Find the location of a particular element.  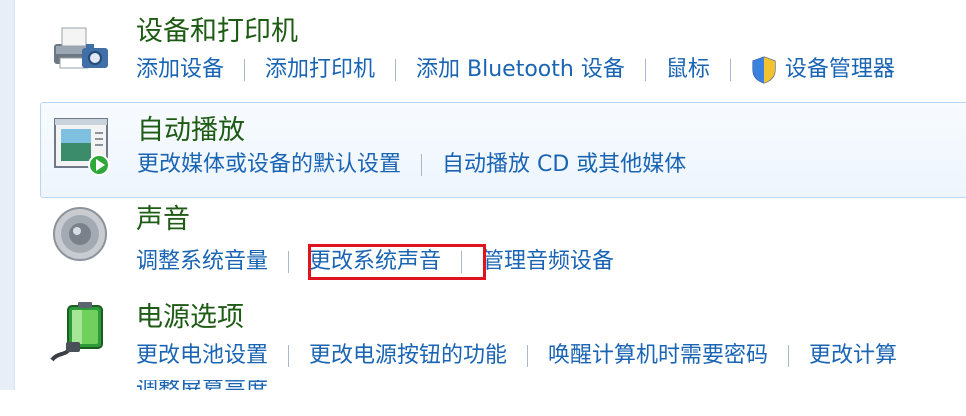

battery-power-icon is located at coordinates (76, 332).